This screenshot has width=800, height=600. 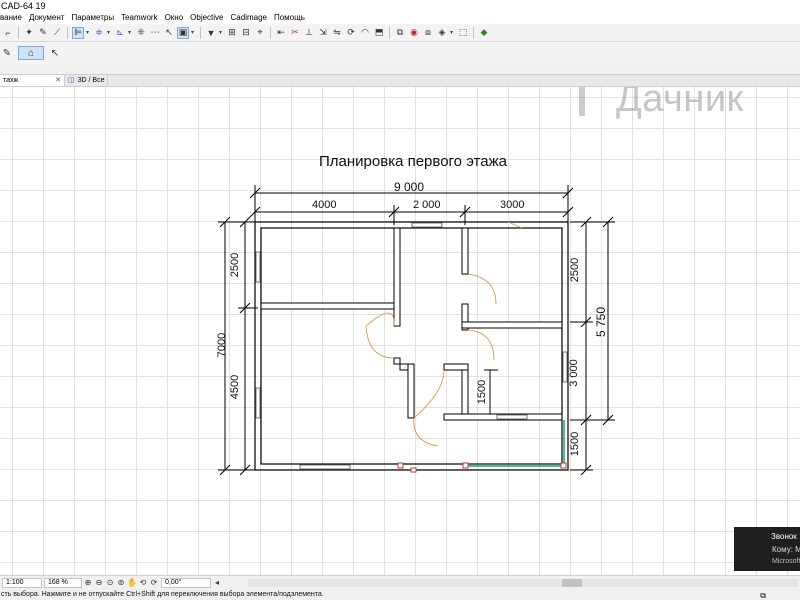 What do you see at coordinates (47, 18) in the screenshot?
I see `menu-item-document: Документ` at bounding box center [47, 18].